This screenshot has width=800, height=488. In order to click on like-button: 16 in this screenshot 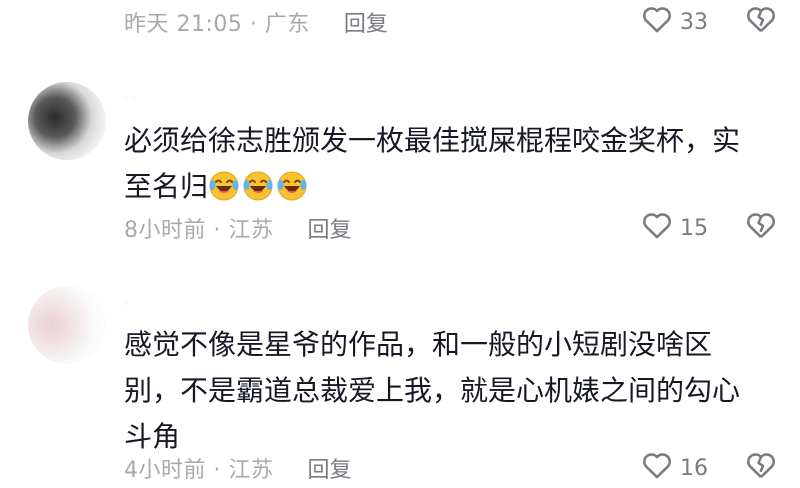, I will do `click(677, 468)`.